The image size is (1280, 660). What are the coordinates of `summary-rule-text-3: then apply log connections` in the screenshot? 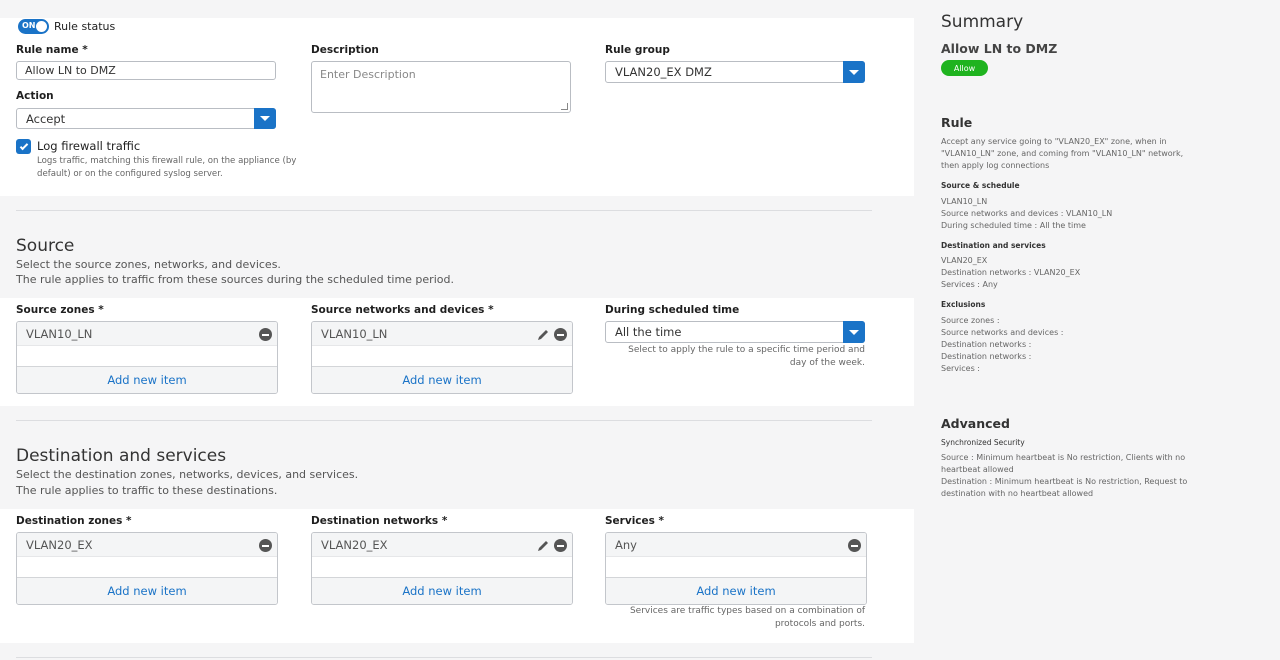 It's located at (995, 165).